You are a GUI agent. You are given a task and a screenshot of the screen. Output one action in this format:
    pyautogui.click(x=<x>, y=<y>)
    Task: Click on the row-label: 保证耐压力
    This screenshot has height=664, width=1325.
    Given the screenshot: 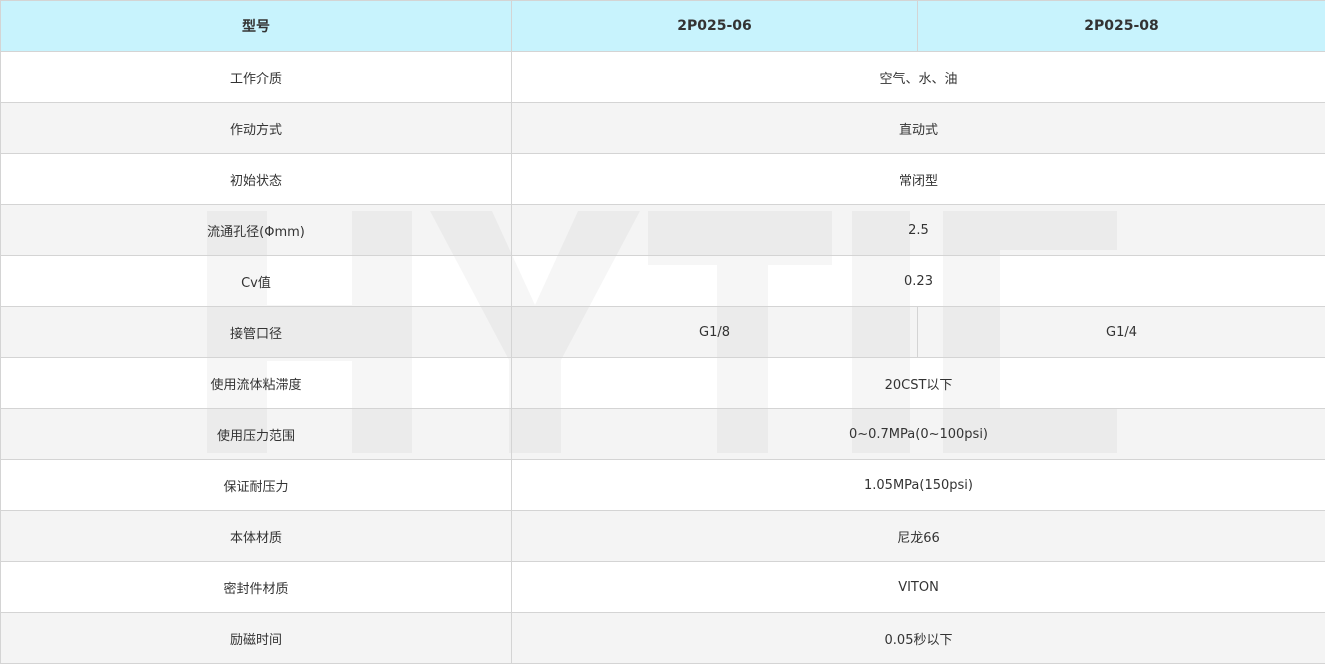 What is the action you would take?
    pyautogui.click(x=256, y=485)
    